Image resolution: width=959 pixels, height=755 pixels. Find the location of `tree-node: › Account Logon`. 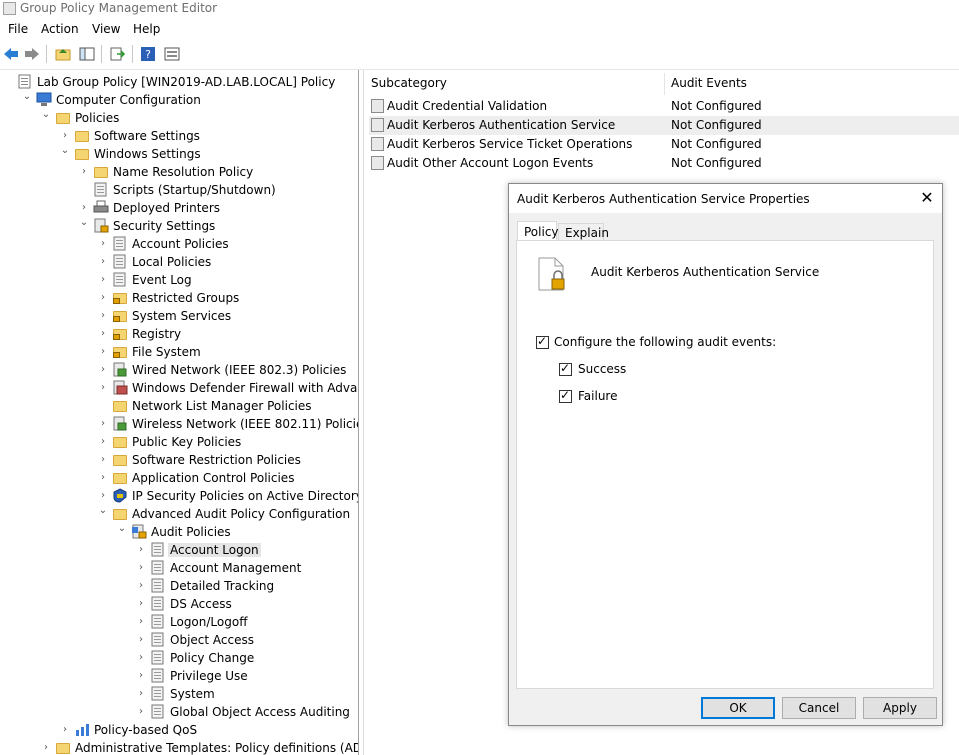

tree-node: › Account Logon is located at coordinates (178, 550).